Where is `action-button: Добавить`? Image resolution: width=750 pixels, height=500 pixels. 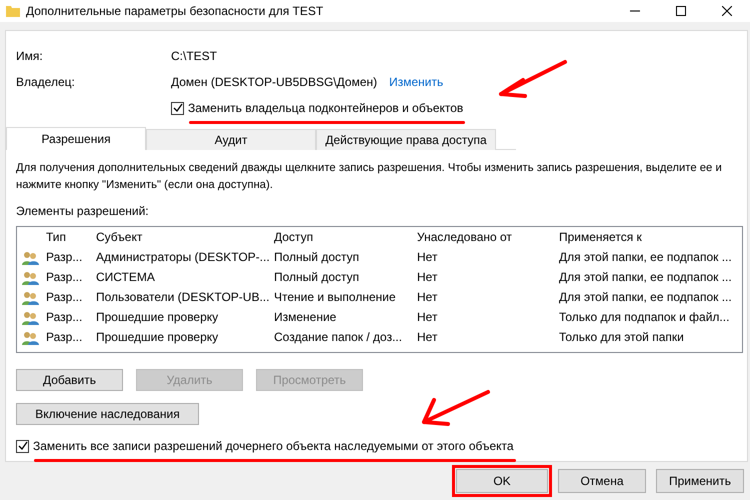 action-button: Добавить is located at coordinates (69, 380).